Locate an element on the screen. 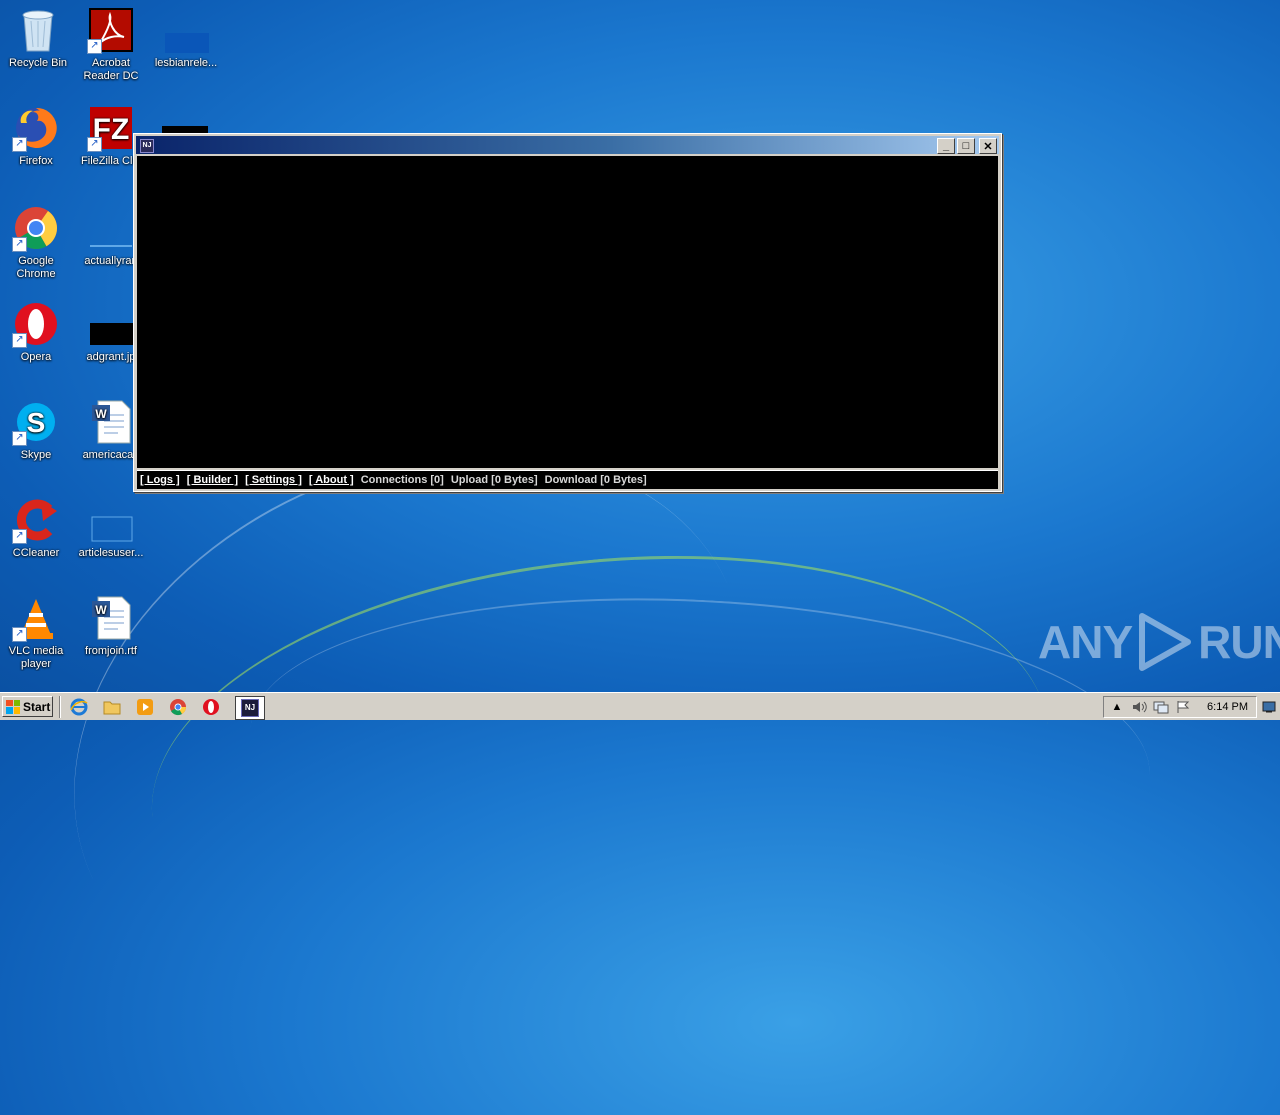 Image resolution: width=1280 pixels, height=1115 pixels. app-icon: NJ is located at coordinates (147, 146).